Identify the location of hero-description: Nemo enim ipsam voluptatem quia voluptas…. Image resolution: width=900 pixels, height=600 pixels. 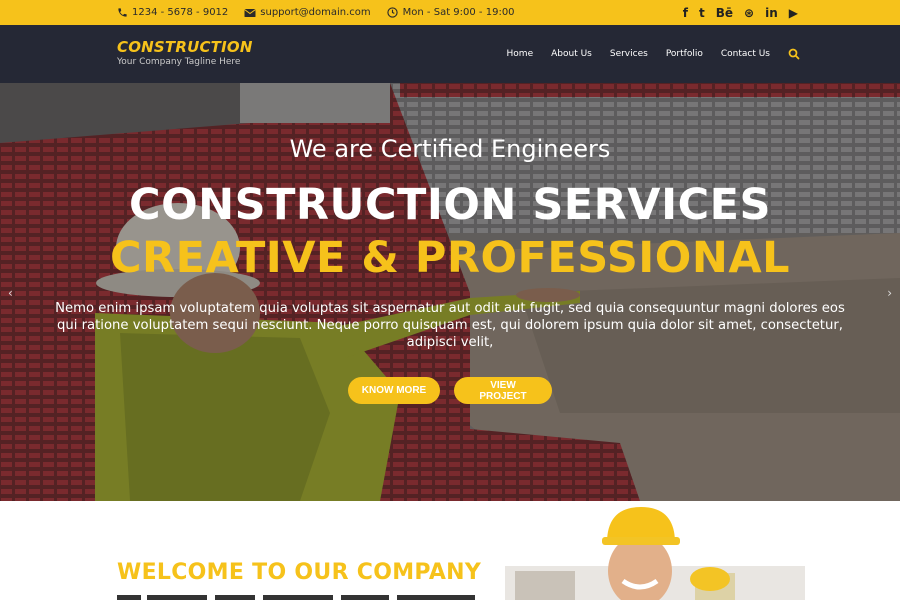
(450, 325).